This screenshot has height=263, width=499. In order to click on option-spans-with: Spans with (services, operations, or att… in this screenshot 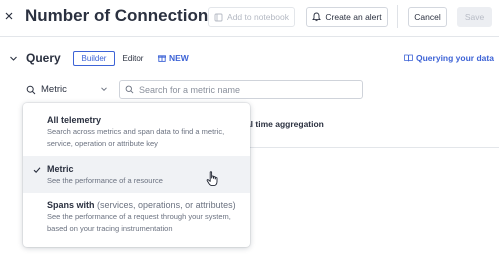, I will do `click(136, 221)`.